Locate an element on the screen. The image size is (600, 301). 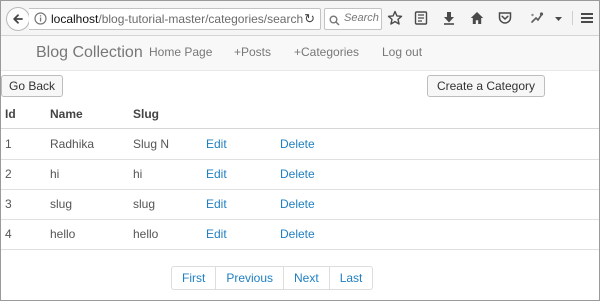
bookmark-star-icon is located at coordinates (395, 18).